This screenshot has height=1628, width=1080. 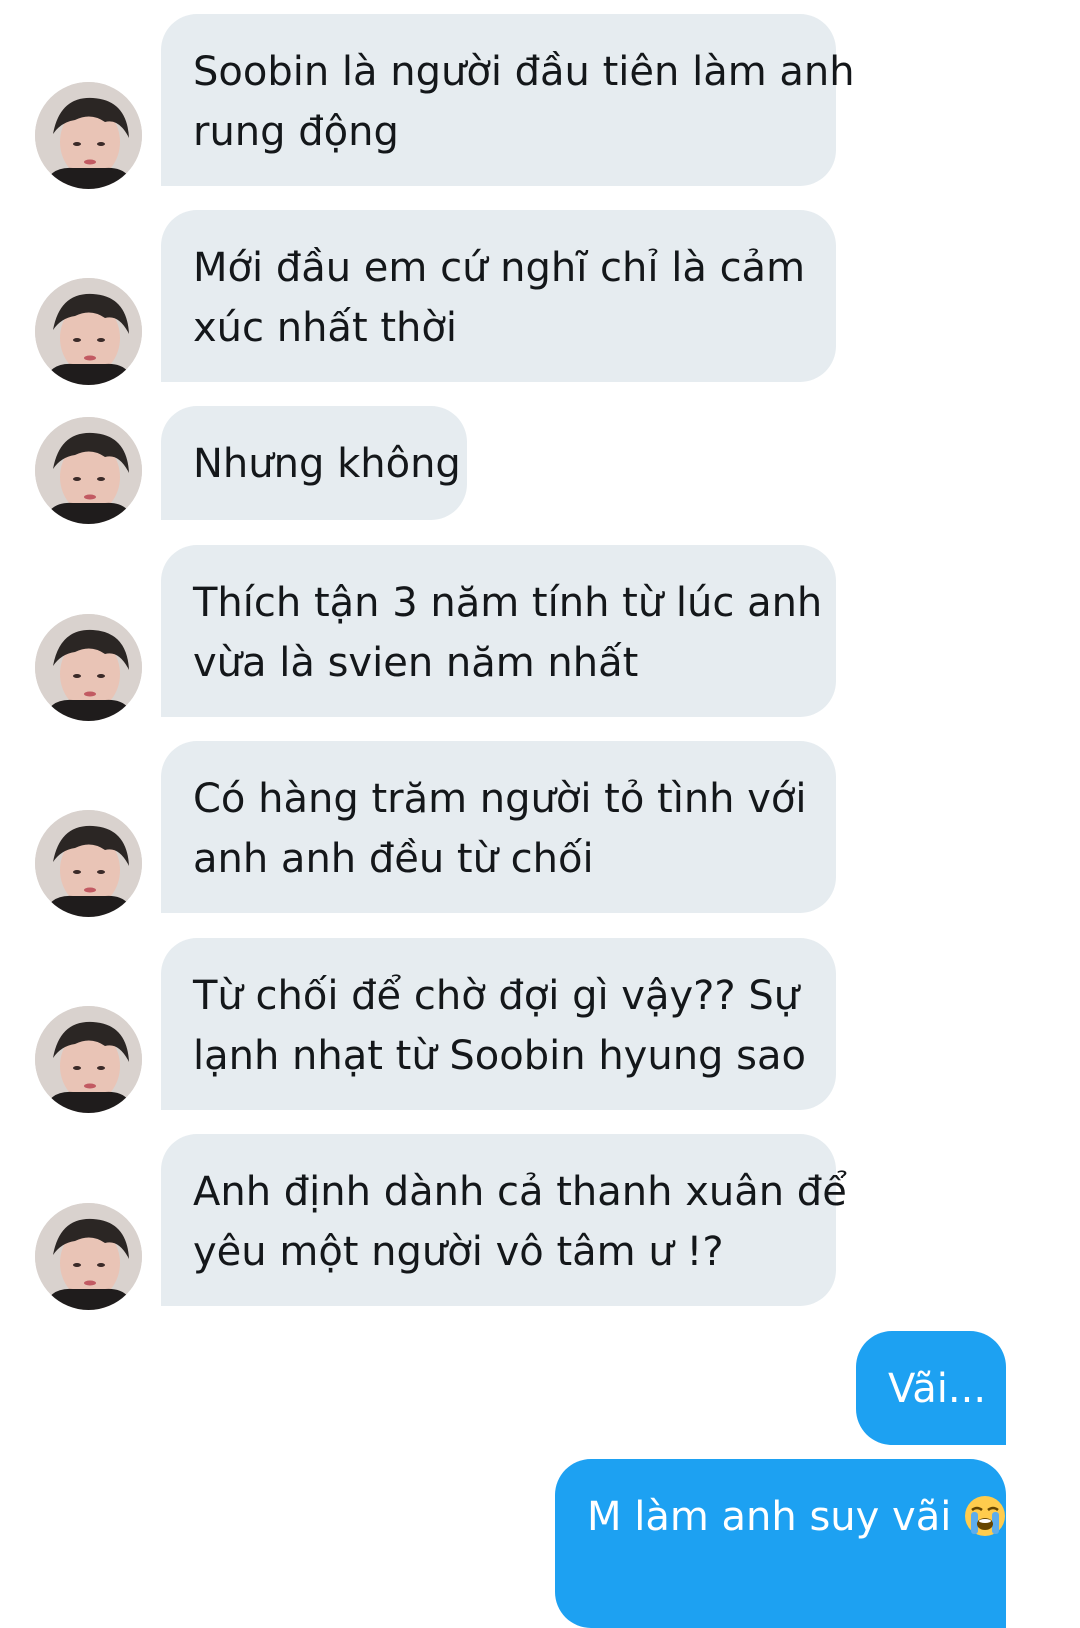 I want to click on message-text-line: vừa là svien năm nhất, so click(x=416, y=663).